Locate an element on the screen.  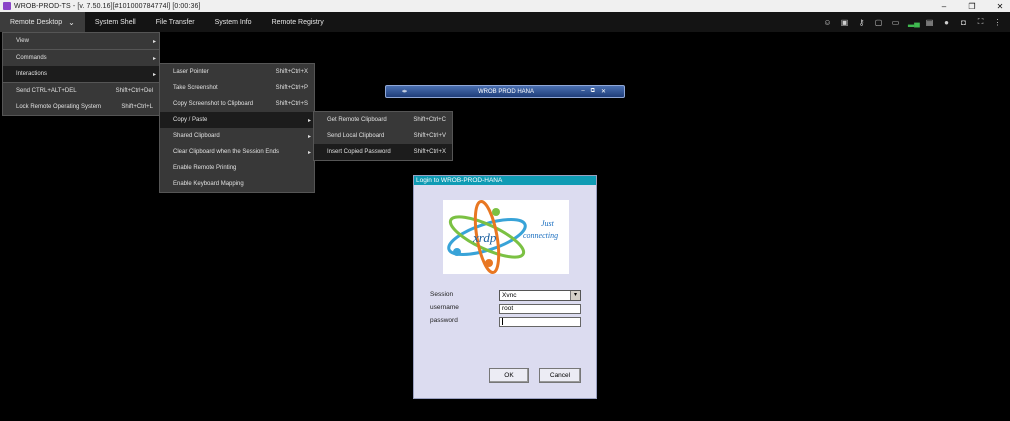
menu-remote-desktop-label: Remote Desktop is located at coordinates (36, 22).